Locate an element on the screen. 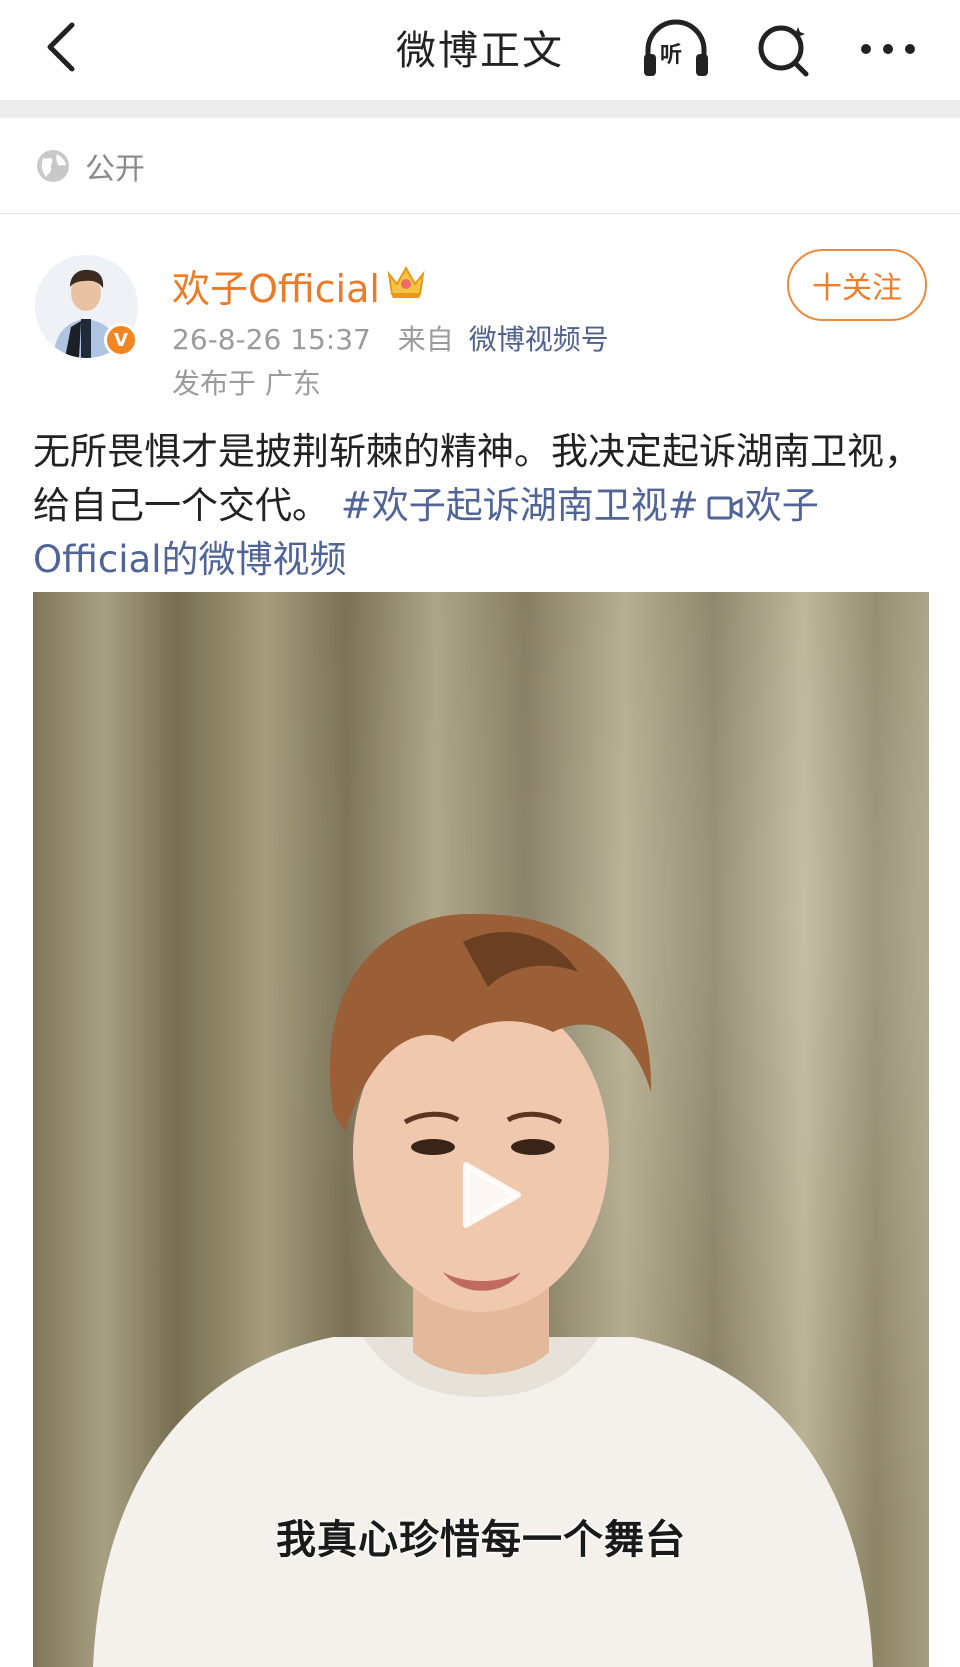 This screenshot has width=960, height=1667. verified-icon: V is located at coordinates (121, 340).